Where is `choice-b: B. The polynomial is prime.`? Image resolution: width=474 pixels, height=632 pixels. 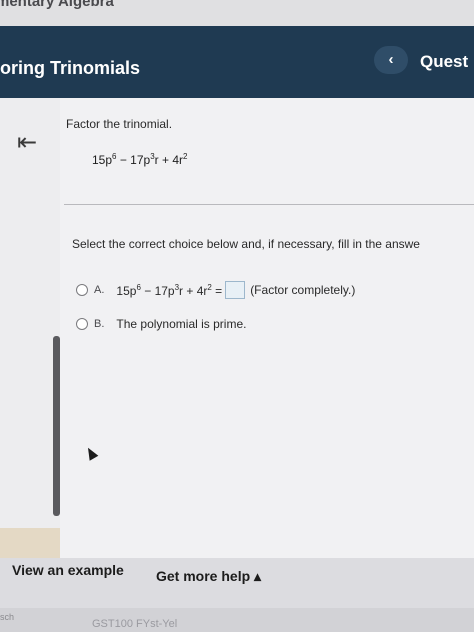 choice-b: B. The polynomial is prime. is located at coordinates (161, 324).